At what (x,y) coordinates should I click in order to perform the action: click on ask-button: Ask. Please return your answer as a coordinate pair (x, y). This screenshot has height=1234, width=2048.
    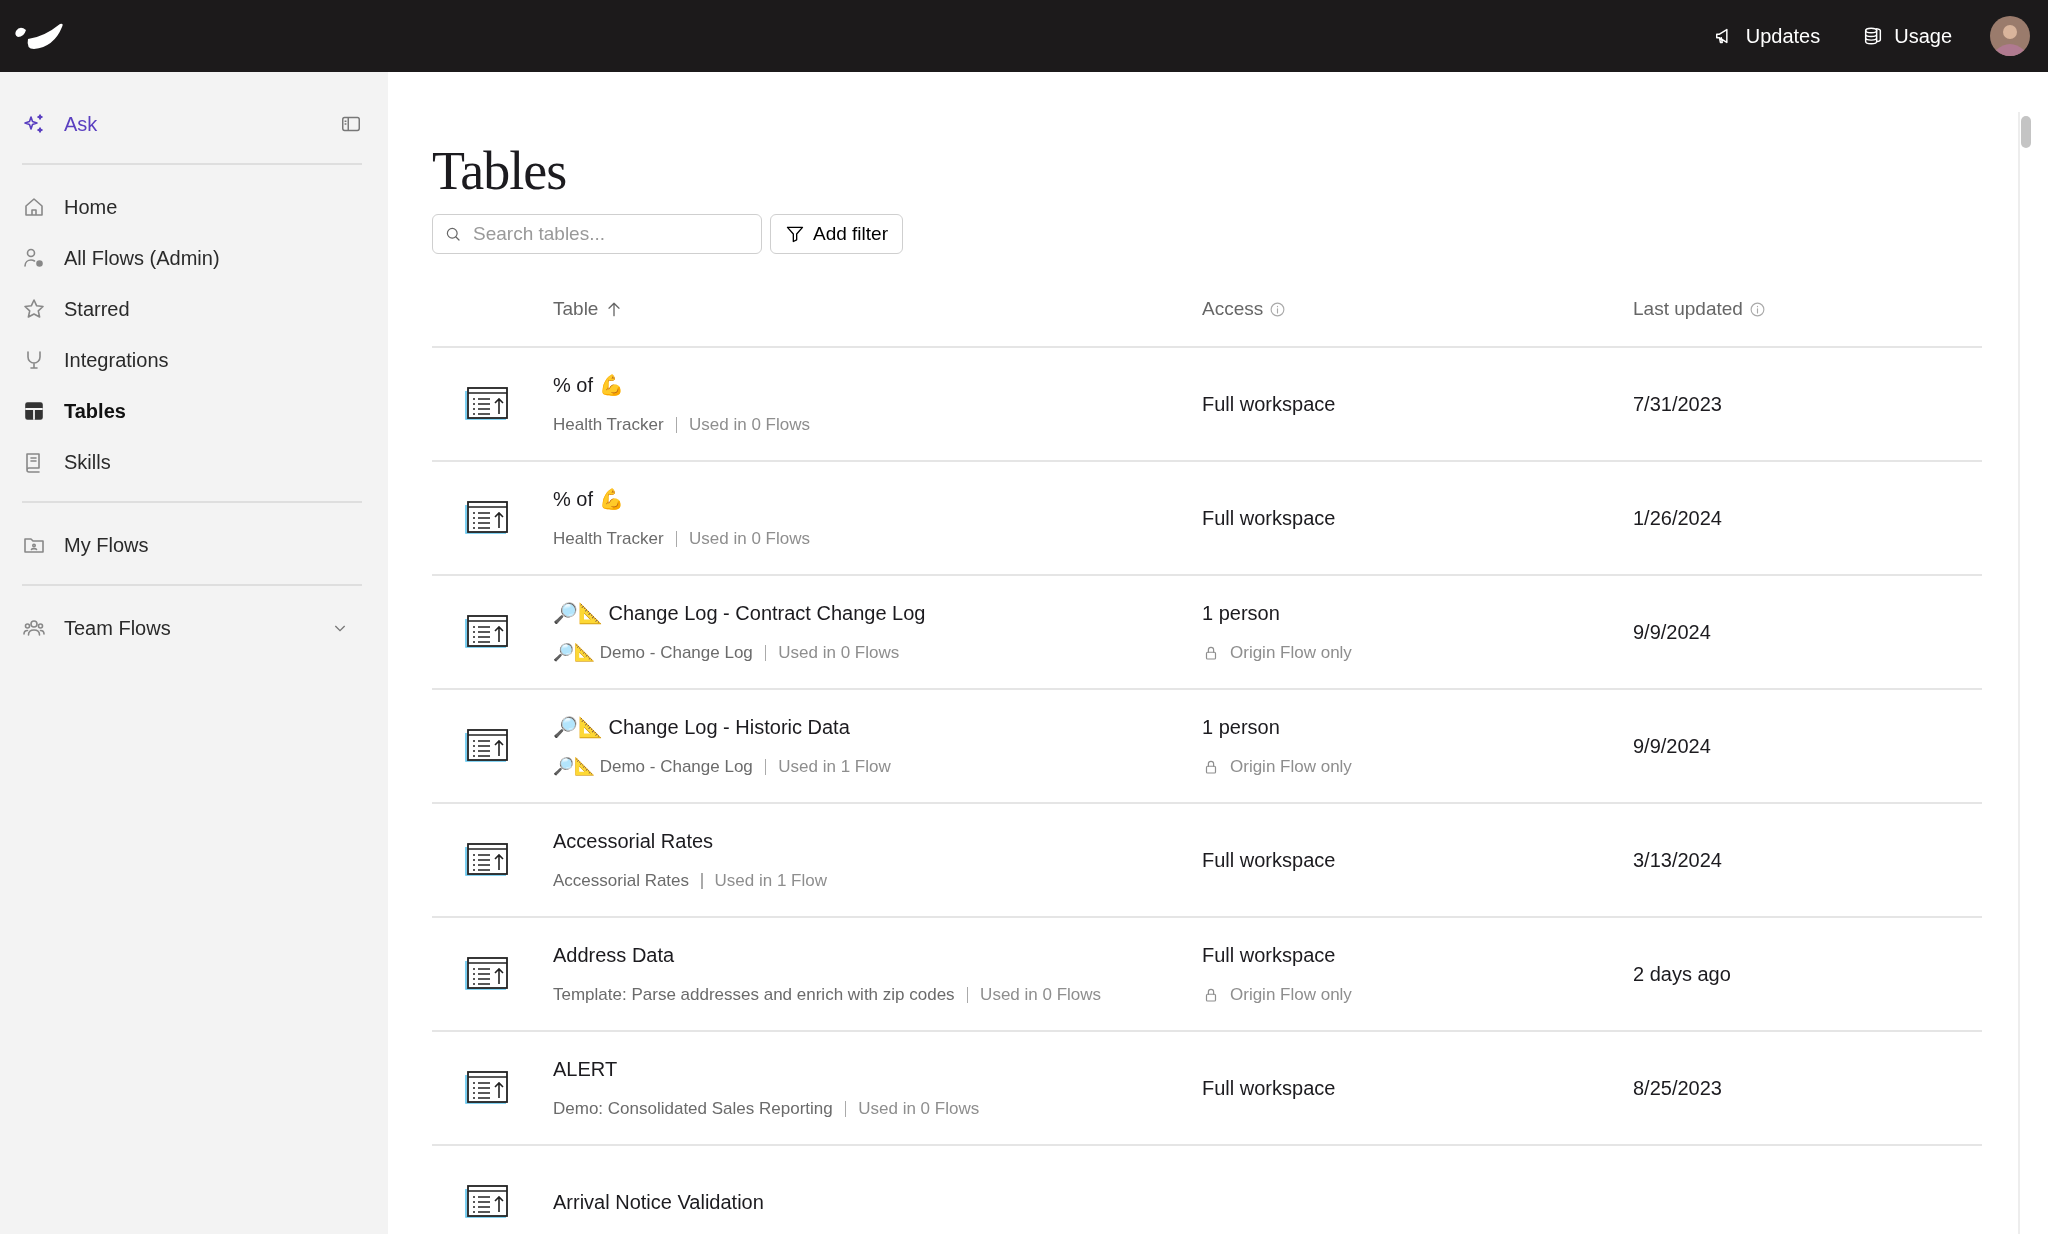
    Looking at the image, I should click on (60, 123).